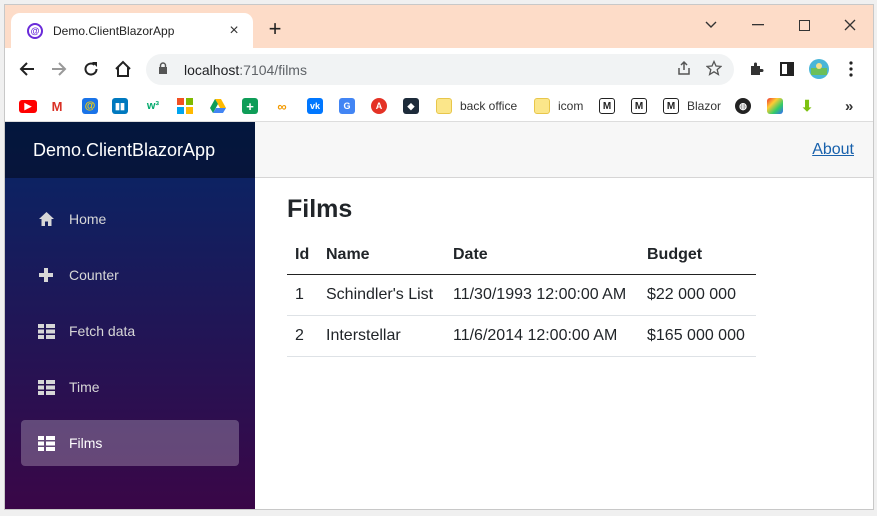 The height and width of the screenshot is (516, 877). Describe the element at coordinates (542, 336) in the screenshot. I see `table-cell: 11/6/2014 12:00:00 AM` at that location.